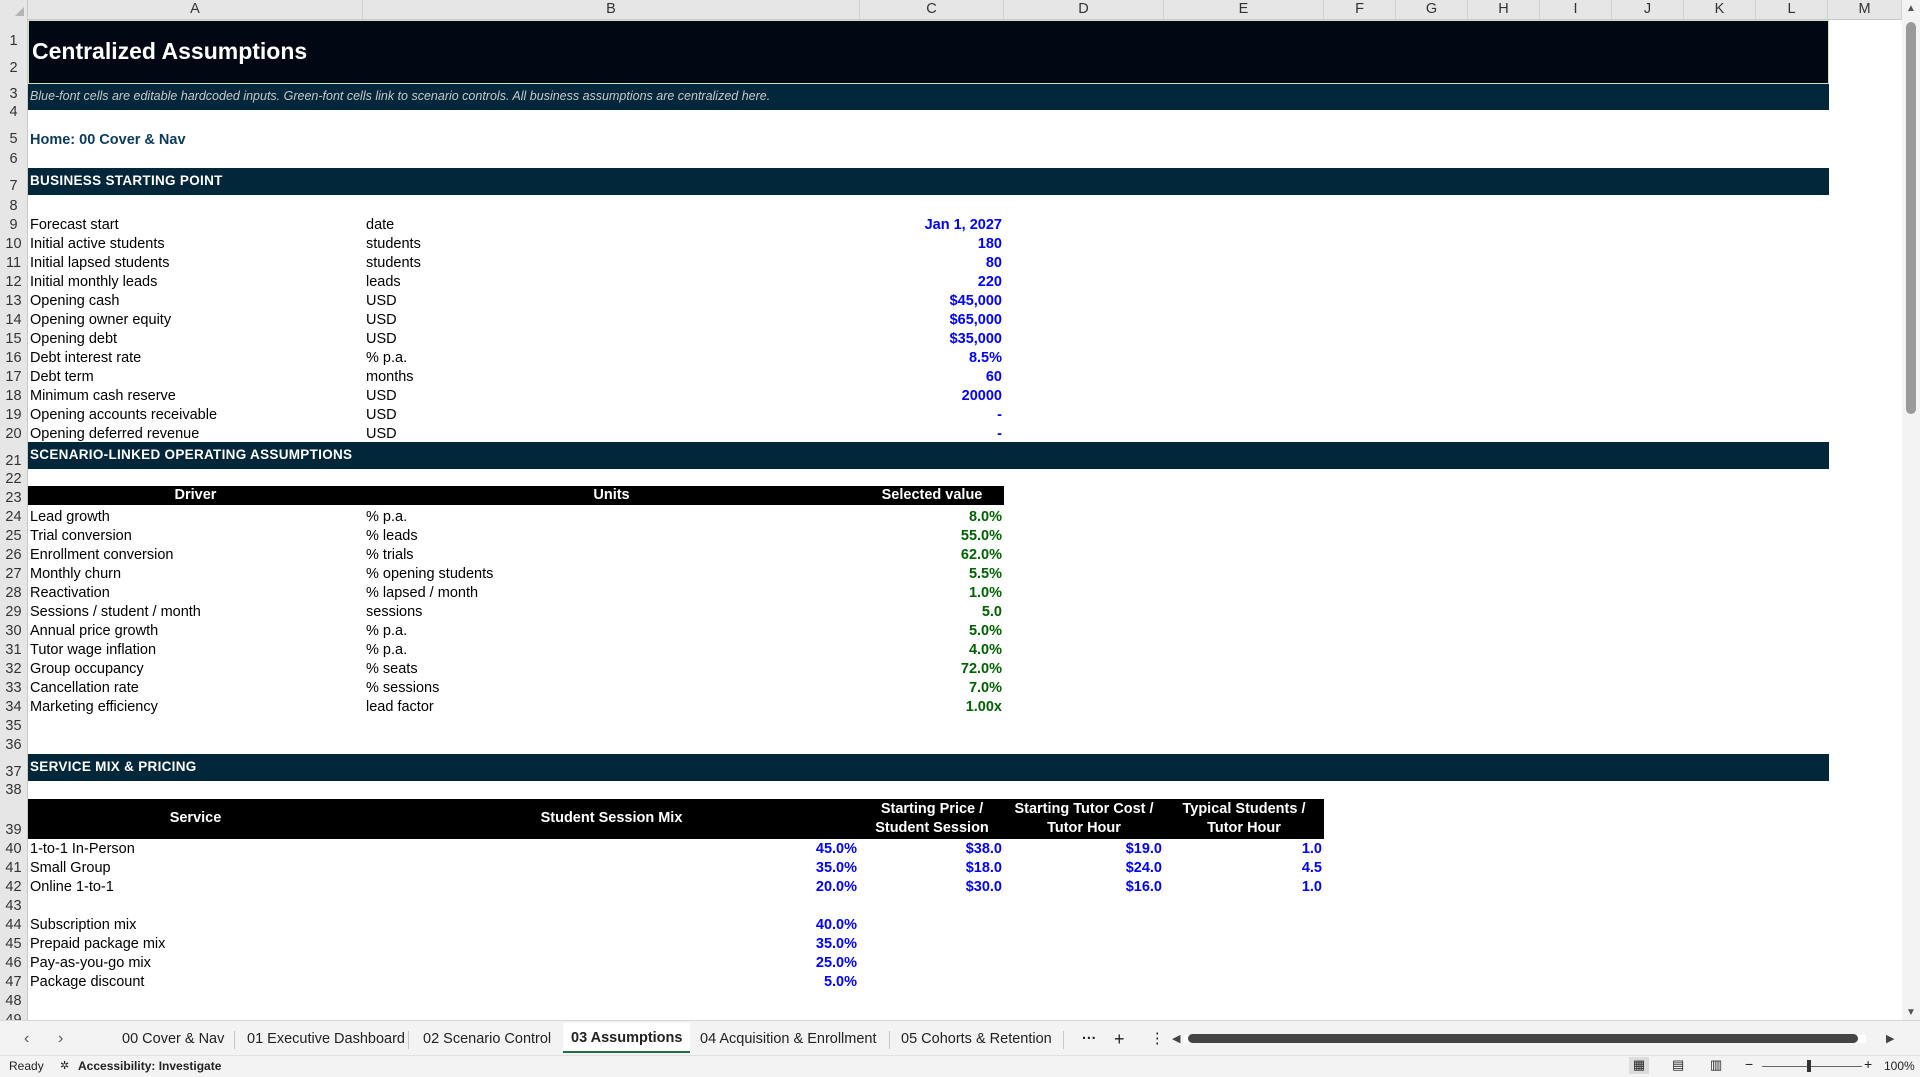 This screenshot has width=1920, height=1077. What do you see at coordinates (13, 555) in the screenshot?
I see `row-header-26: 26` at bounding box center [13, 555].